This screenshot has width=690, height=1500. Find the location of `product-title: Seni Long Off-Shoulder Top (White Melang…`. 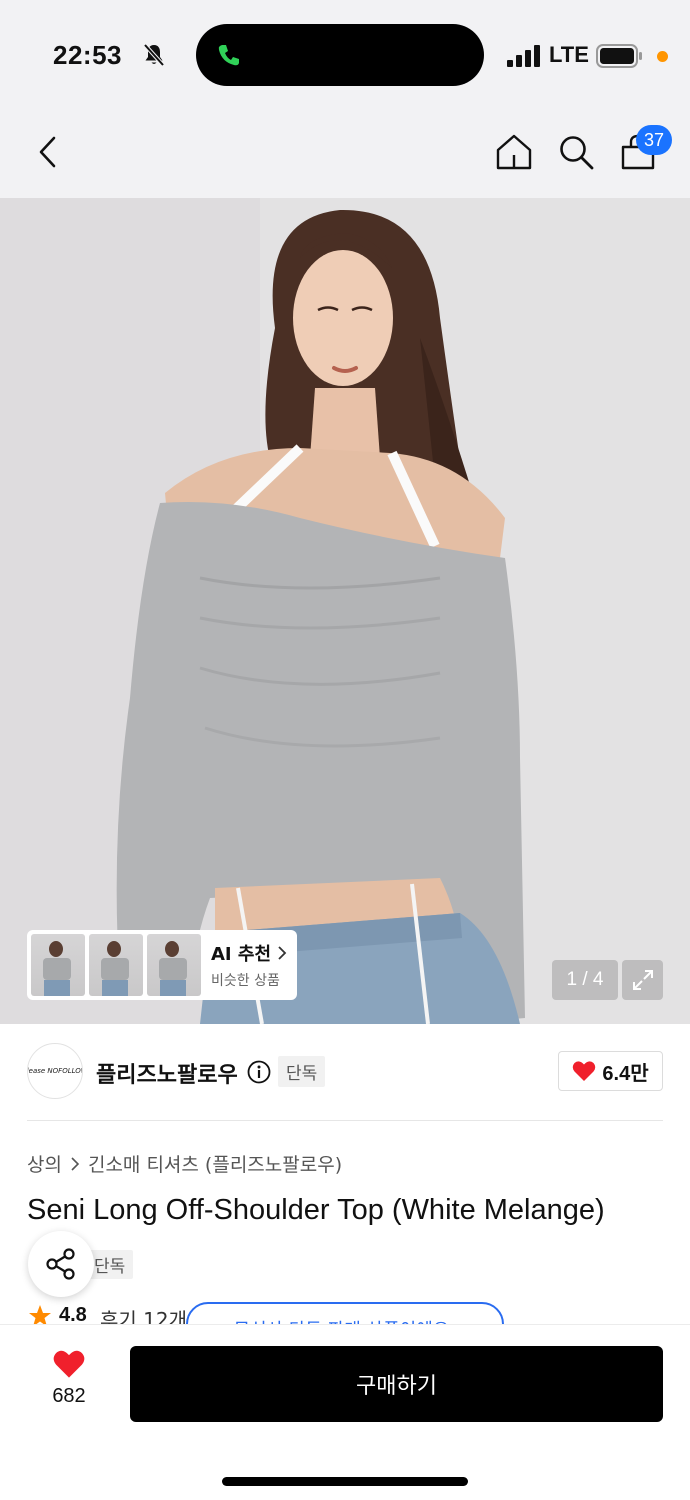

product-title: Seni Long Off-Shoulder Top (White Melang… is located at coordinates (316, 1210).